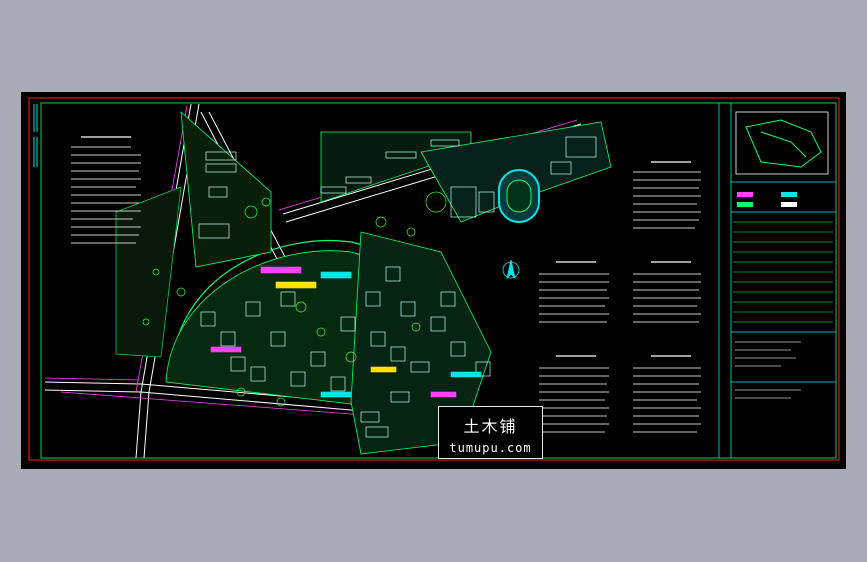 The image size is (867, 562). I want to click on location-map-icon, so click(782, 143).